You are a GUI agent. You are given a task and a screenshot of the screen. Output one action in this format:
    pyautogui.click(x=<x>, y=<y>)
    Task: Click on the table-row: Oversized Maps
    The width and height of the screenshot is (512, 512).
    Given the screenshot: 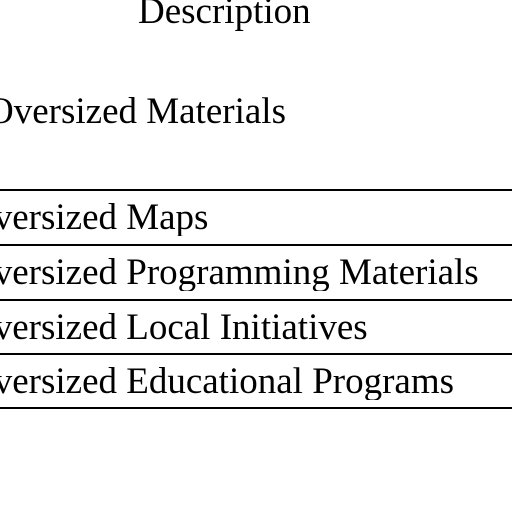 What is the action you would take?
    pyautogui.click(x=256, y=218)
    